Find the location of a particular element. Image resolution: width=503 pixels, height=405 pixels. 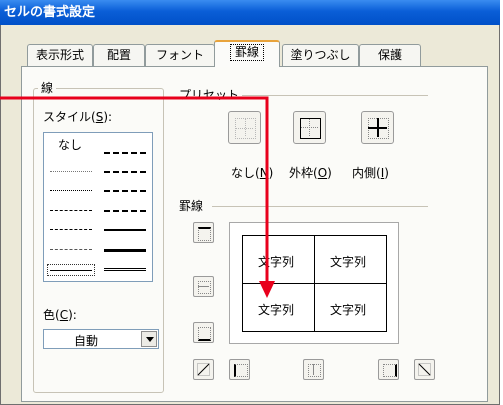

tab-alignment: 配置 is located at coordinates (119, 55).